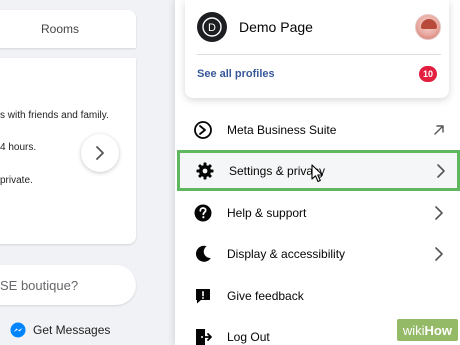 Image resolution: width=460 pixels, height=345 pixels. I want to click on notification-badge: 10, so click(427, 74).